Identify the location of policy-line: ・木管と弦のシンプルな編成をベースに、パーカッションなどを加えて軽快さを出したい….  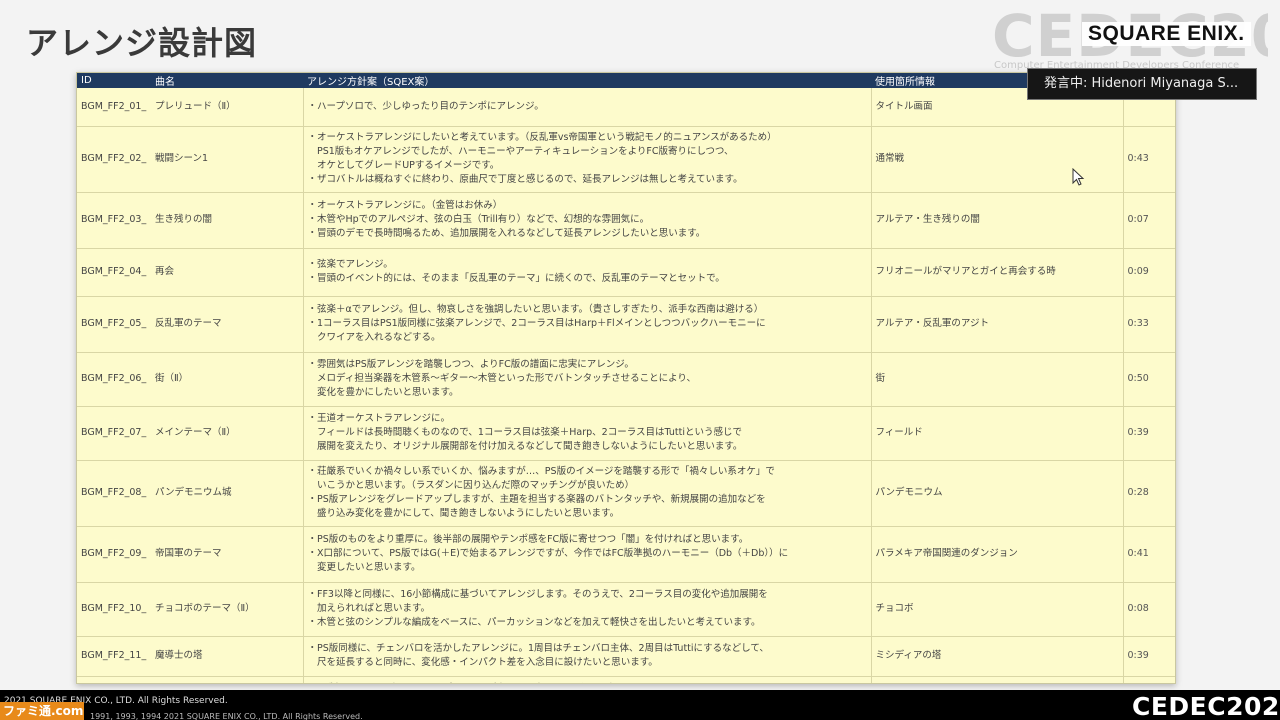
(534, 622).